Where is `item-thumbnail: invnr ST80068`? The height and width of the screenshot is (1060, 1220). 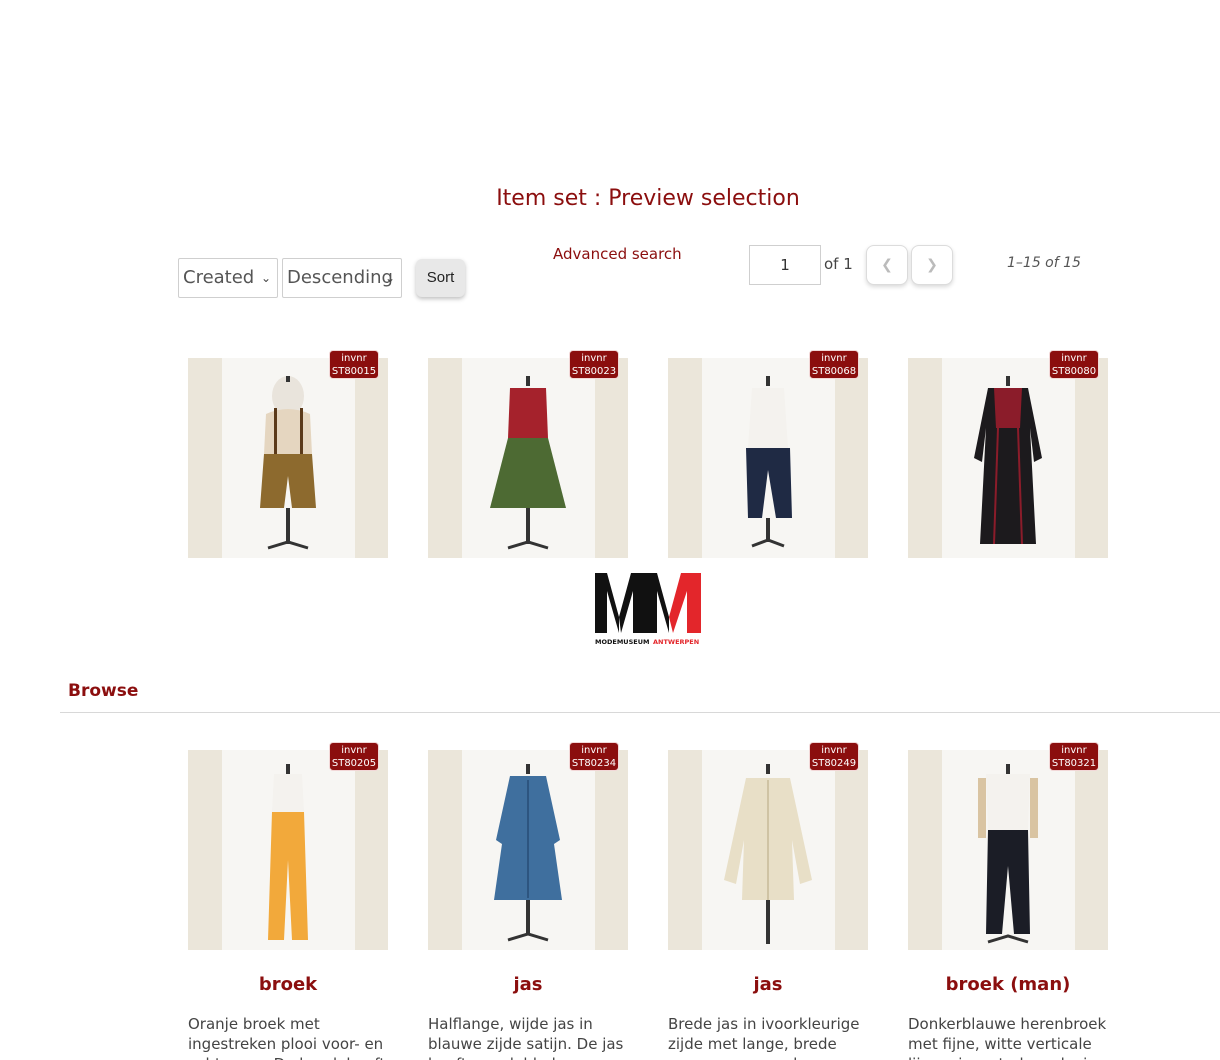
item-thumbnail: invnr ST80068 is located at coordinates (768, 454).